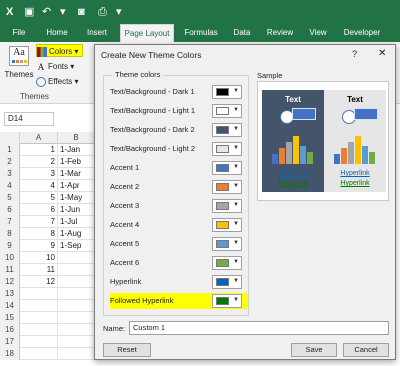  What do you see at coordinates (39, 210) in the screenshot?
I see `cell-a: 6` at bounding box center [39, 210].